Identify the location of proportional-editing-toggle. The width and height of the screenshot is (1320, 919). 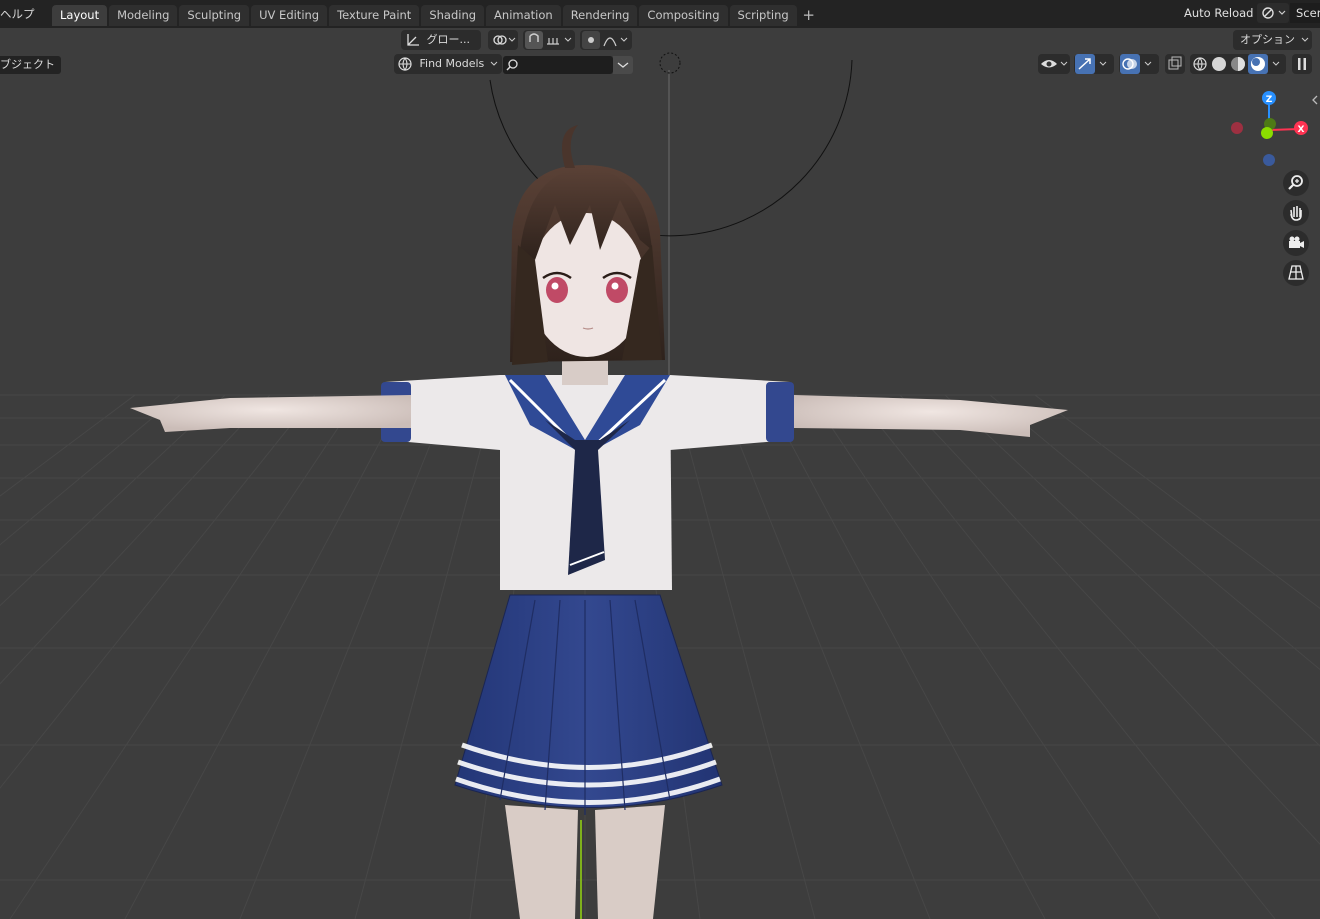
(606, 40).